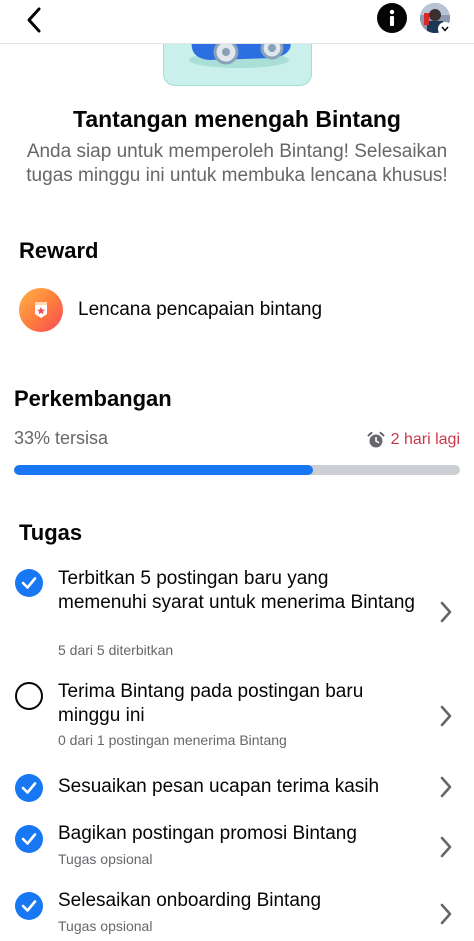 This screenshot has height=941, width=474. I want to click on progress-bar, so click(237, 470).